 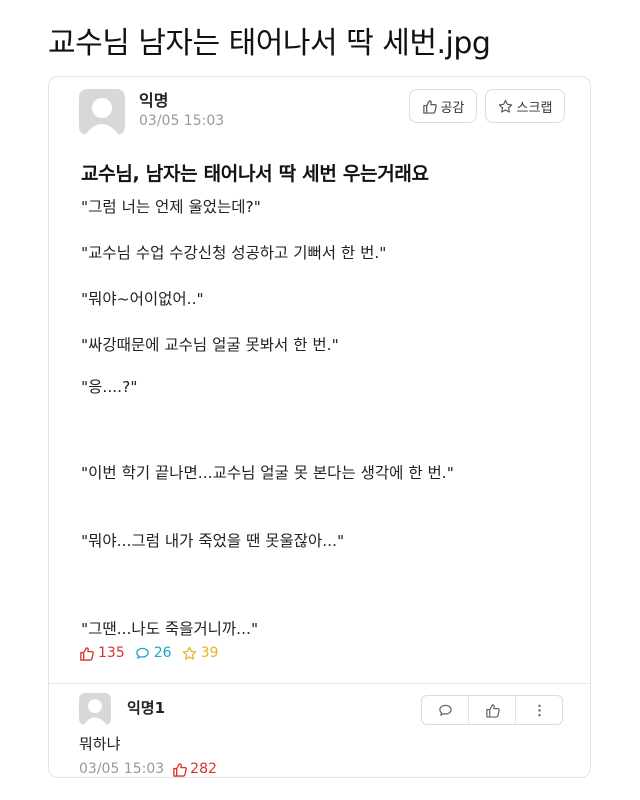 I want to click on like-count: 135, so click(x=102, y=653).